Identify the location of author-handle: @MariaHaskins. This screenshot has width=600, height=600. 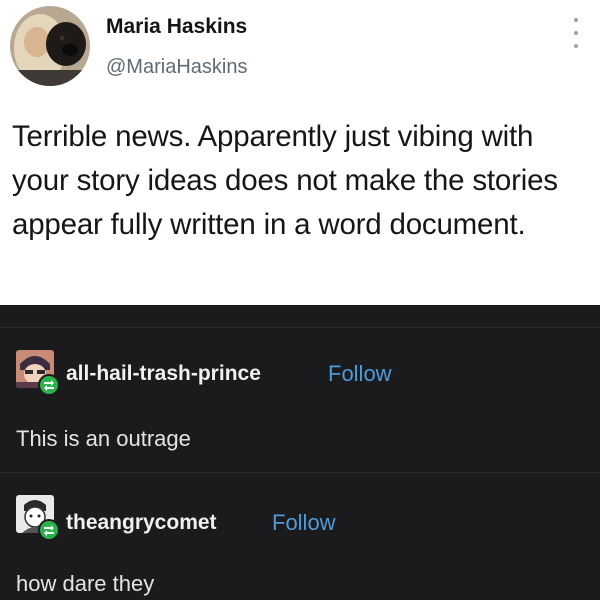
(176, 67).